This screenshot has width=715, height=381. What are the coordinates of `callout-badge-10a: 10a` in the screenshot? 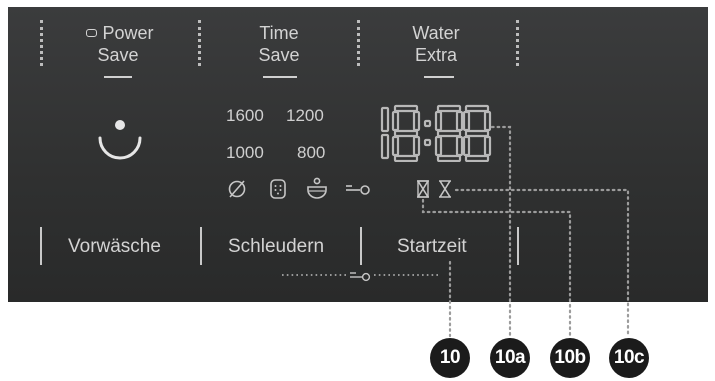 It's located at (510, 358).